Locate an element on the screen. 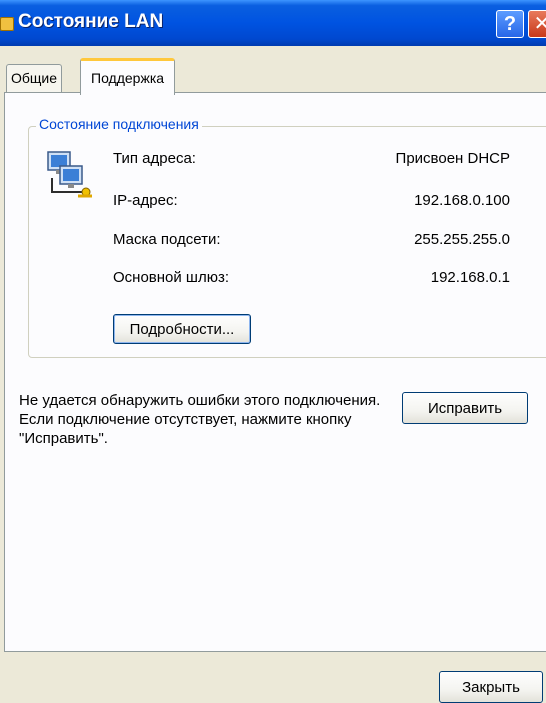 The image size is (546, 703). tab-support: Поддержка is located at coordinates (128, 76).